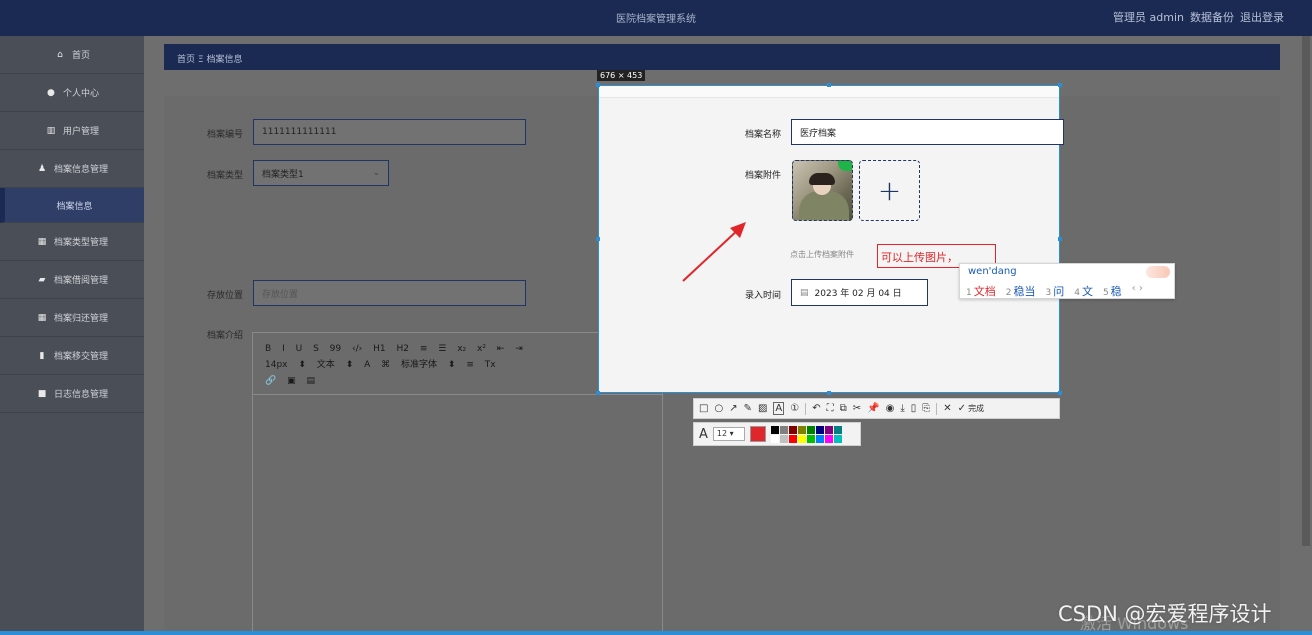 The width and height of the screenshot is (1312, 635). Describe the element at coordinates (268, 349) in the screenshot. I see `bold-button: B` at that location.